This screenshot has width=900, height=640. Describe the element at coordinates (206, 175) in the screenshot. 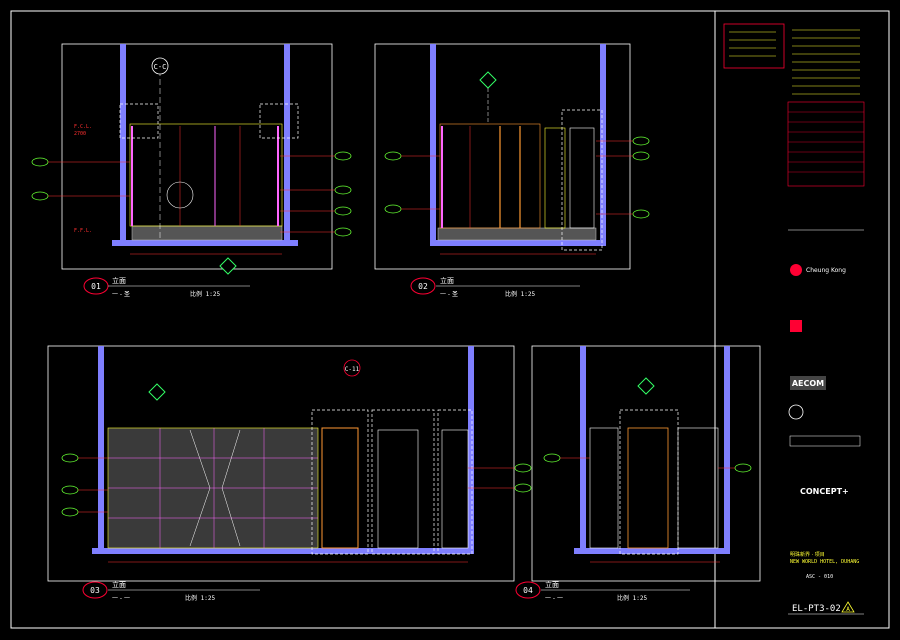

I see `view-01-wall-panel` at that location.